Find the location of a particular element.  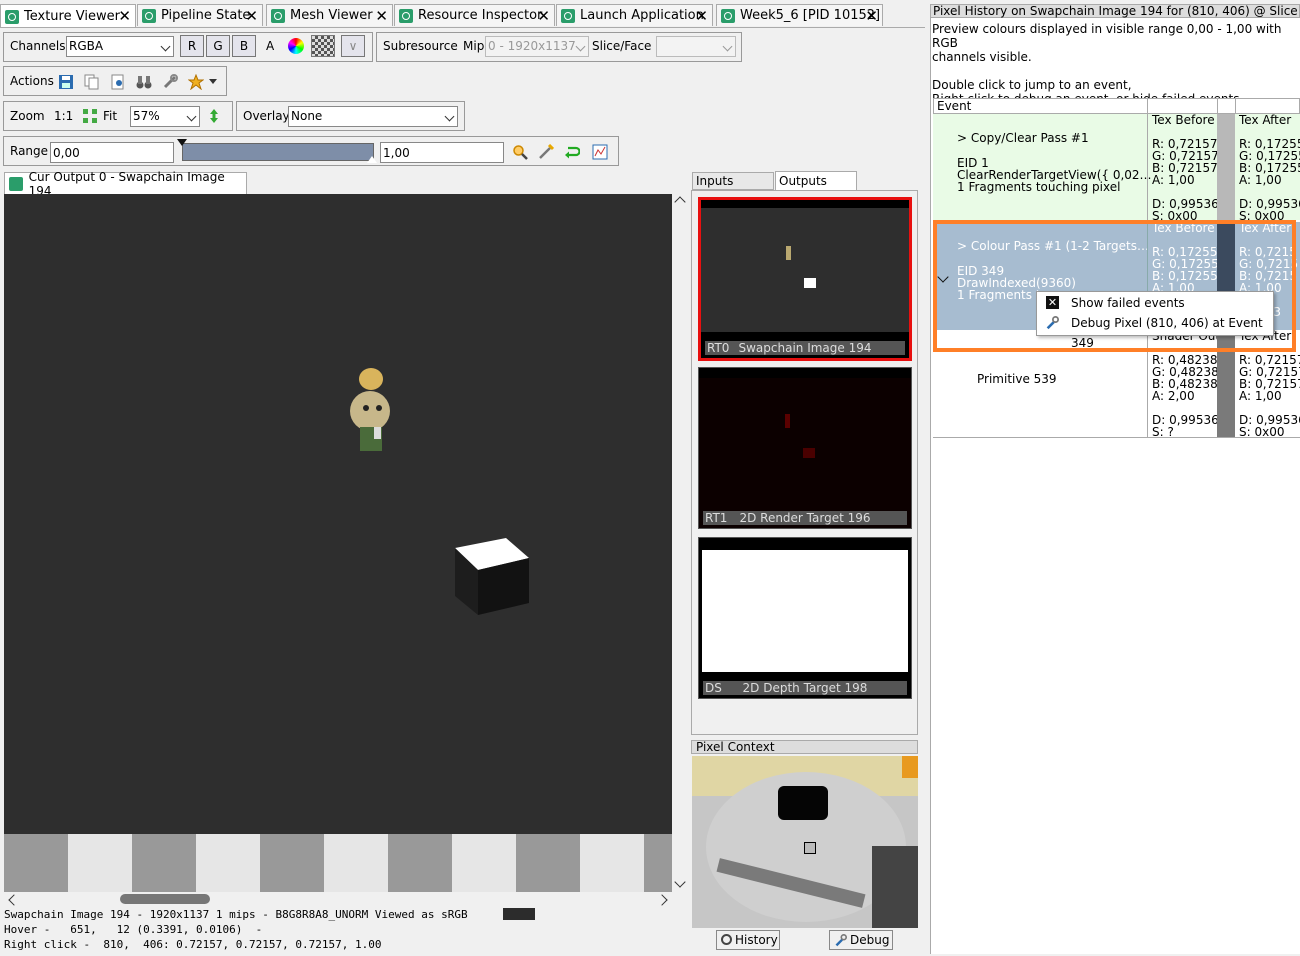

checkerboard-toggle is located at coordinates (323, 46).